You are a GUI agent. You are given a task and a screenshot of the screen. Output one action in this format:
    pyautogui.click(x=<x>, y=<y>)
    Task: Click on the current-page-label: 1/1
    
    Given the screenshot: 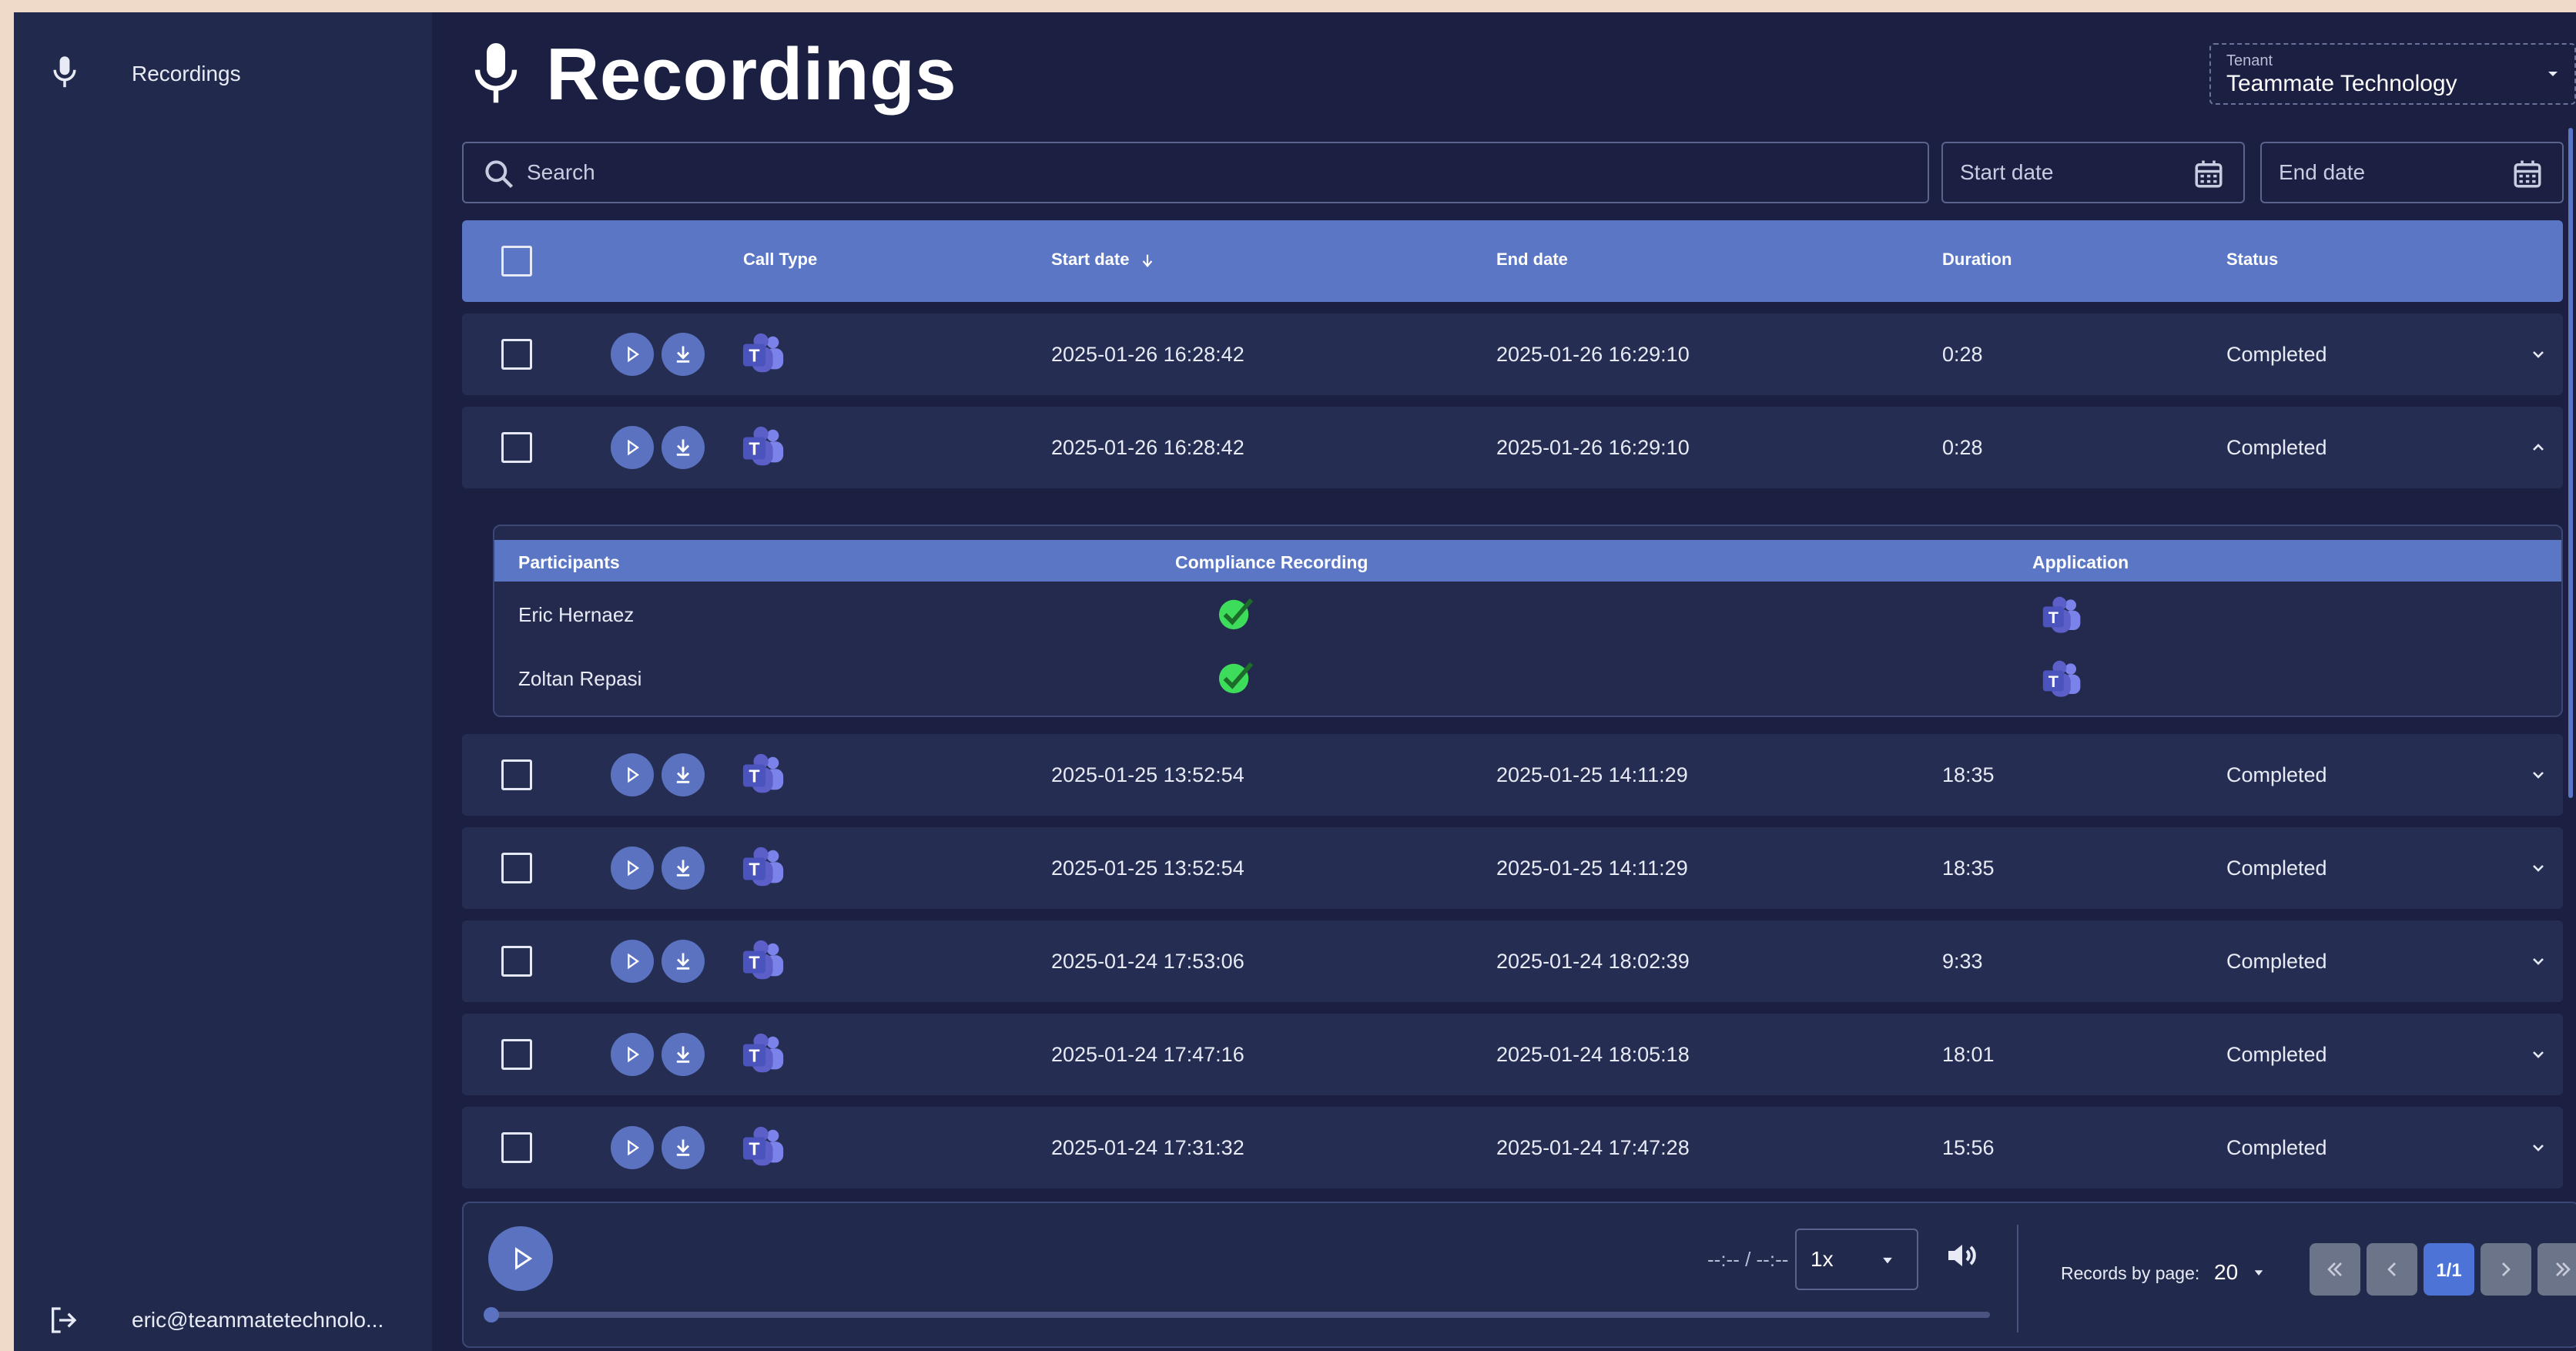 What is the action you would take?
    pyautogui.click(x=2449, y=1270)
    